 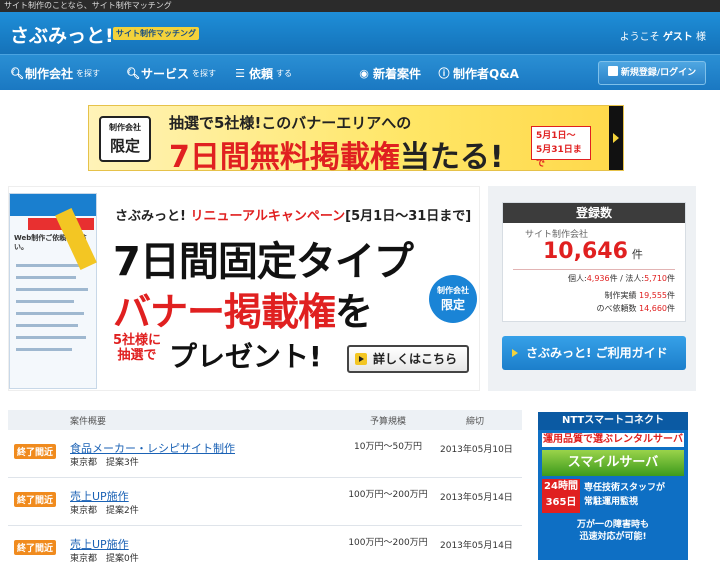 I want to click on hero-title2-red: バナー掲載権, so click(x=224, y=312).